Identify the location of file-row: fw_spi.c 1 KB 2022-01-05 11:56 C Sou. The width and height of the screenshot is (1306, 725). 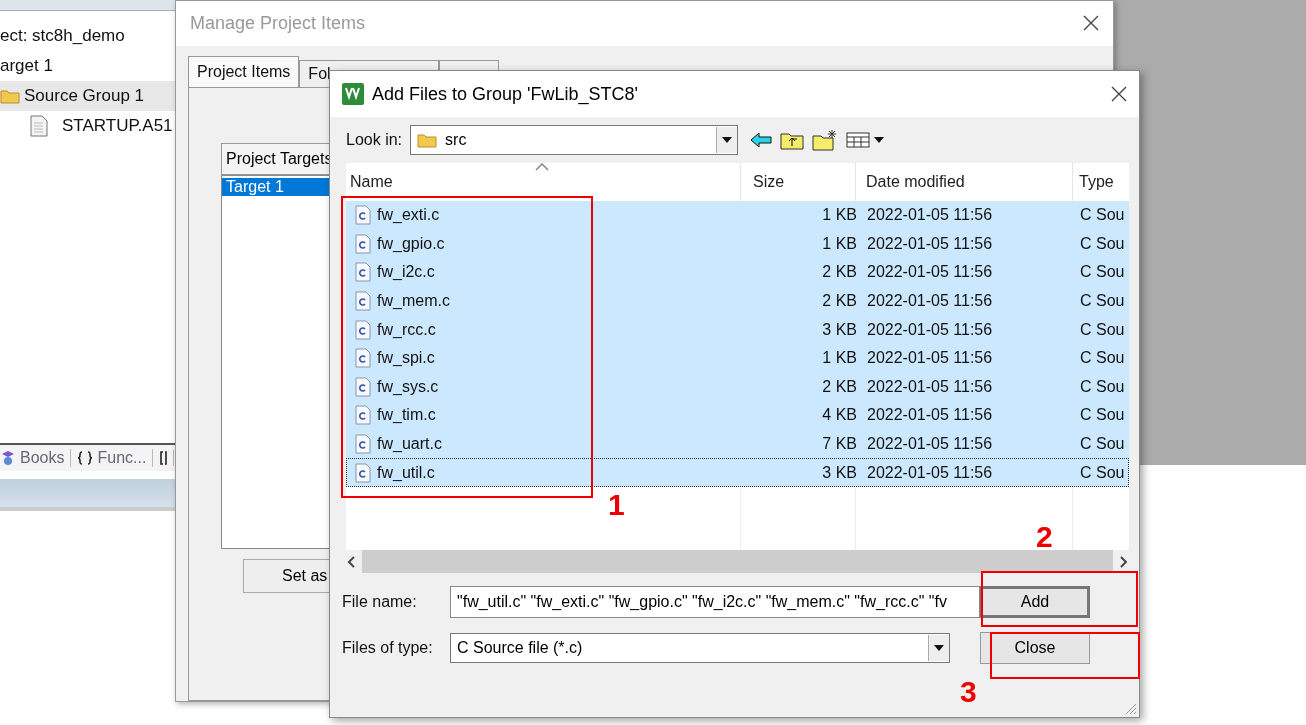
(737, 358).